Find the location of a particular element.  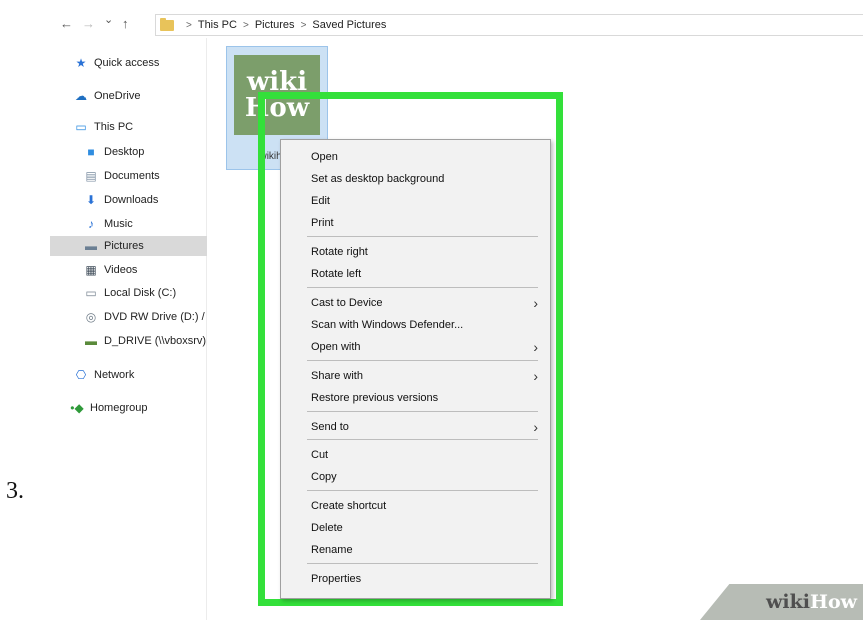

menu-item-create-shortcut: Create shortcut is located at coordinates (426, 506).